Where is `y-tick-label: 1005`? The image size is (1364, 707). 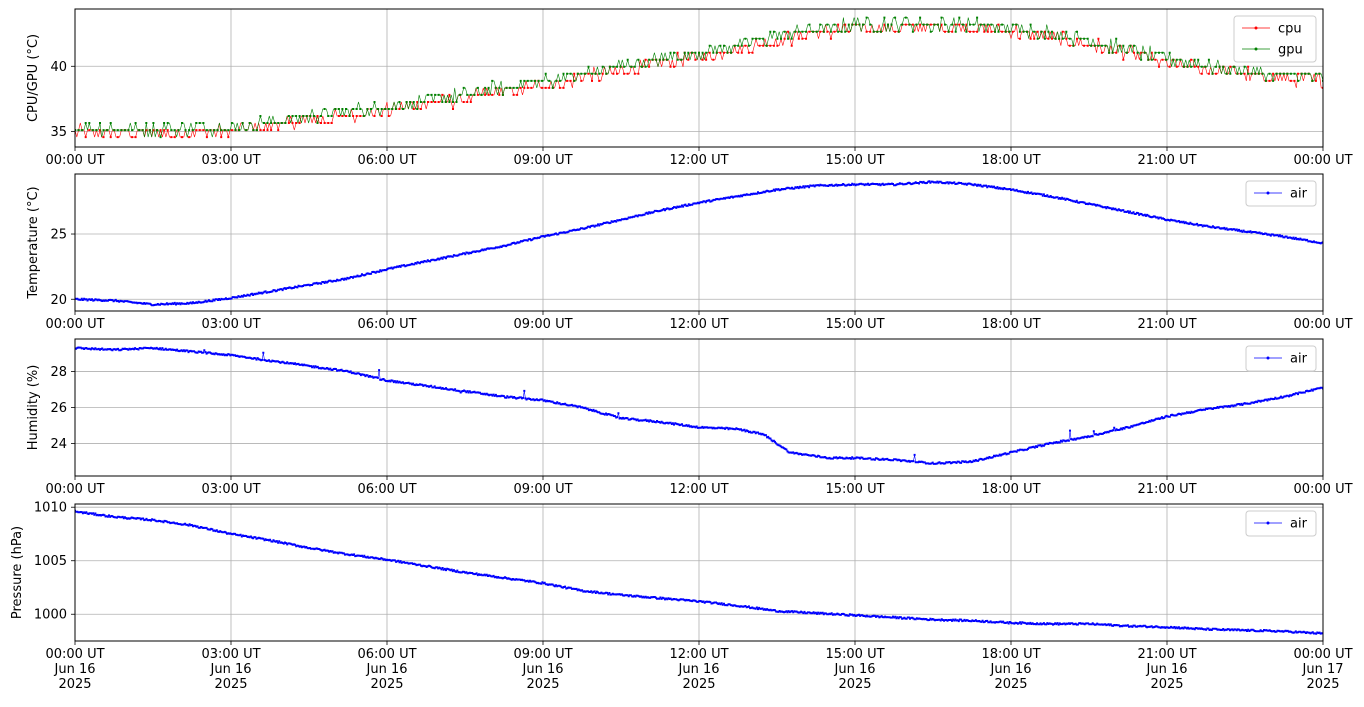
y-tick-label: 1005 is located at coordinates (50, 561).